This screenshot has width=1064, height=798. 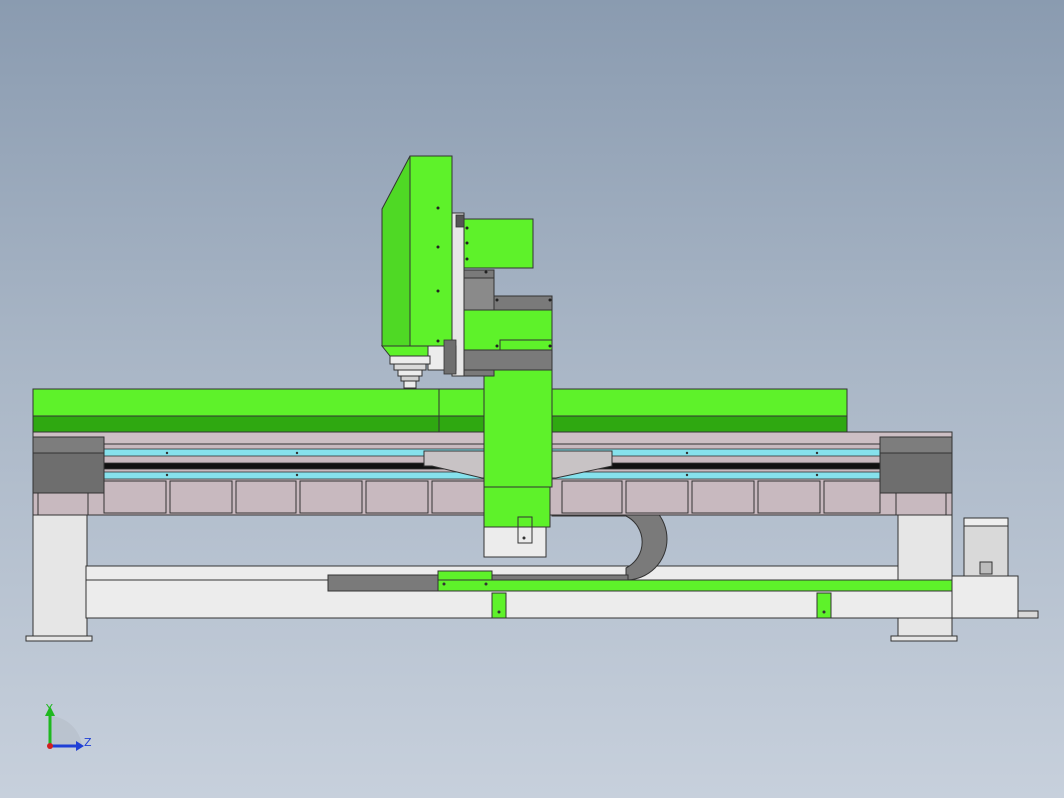 I want to click on spindle, so click(x=422, y=272).